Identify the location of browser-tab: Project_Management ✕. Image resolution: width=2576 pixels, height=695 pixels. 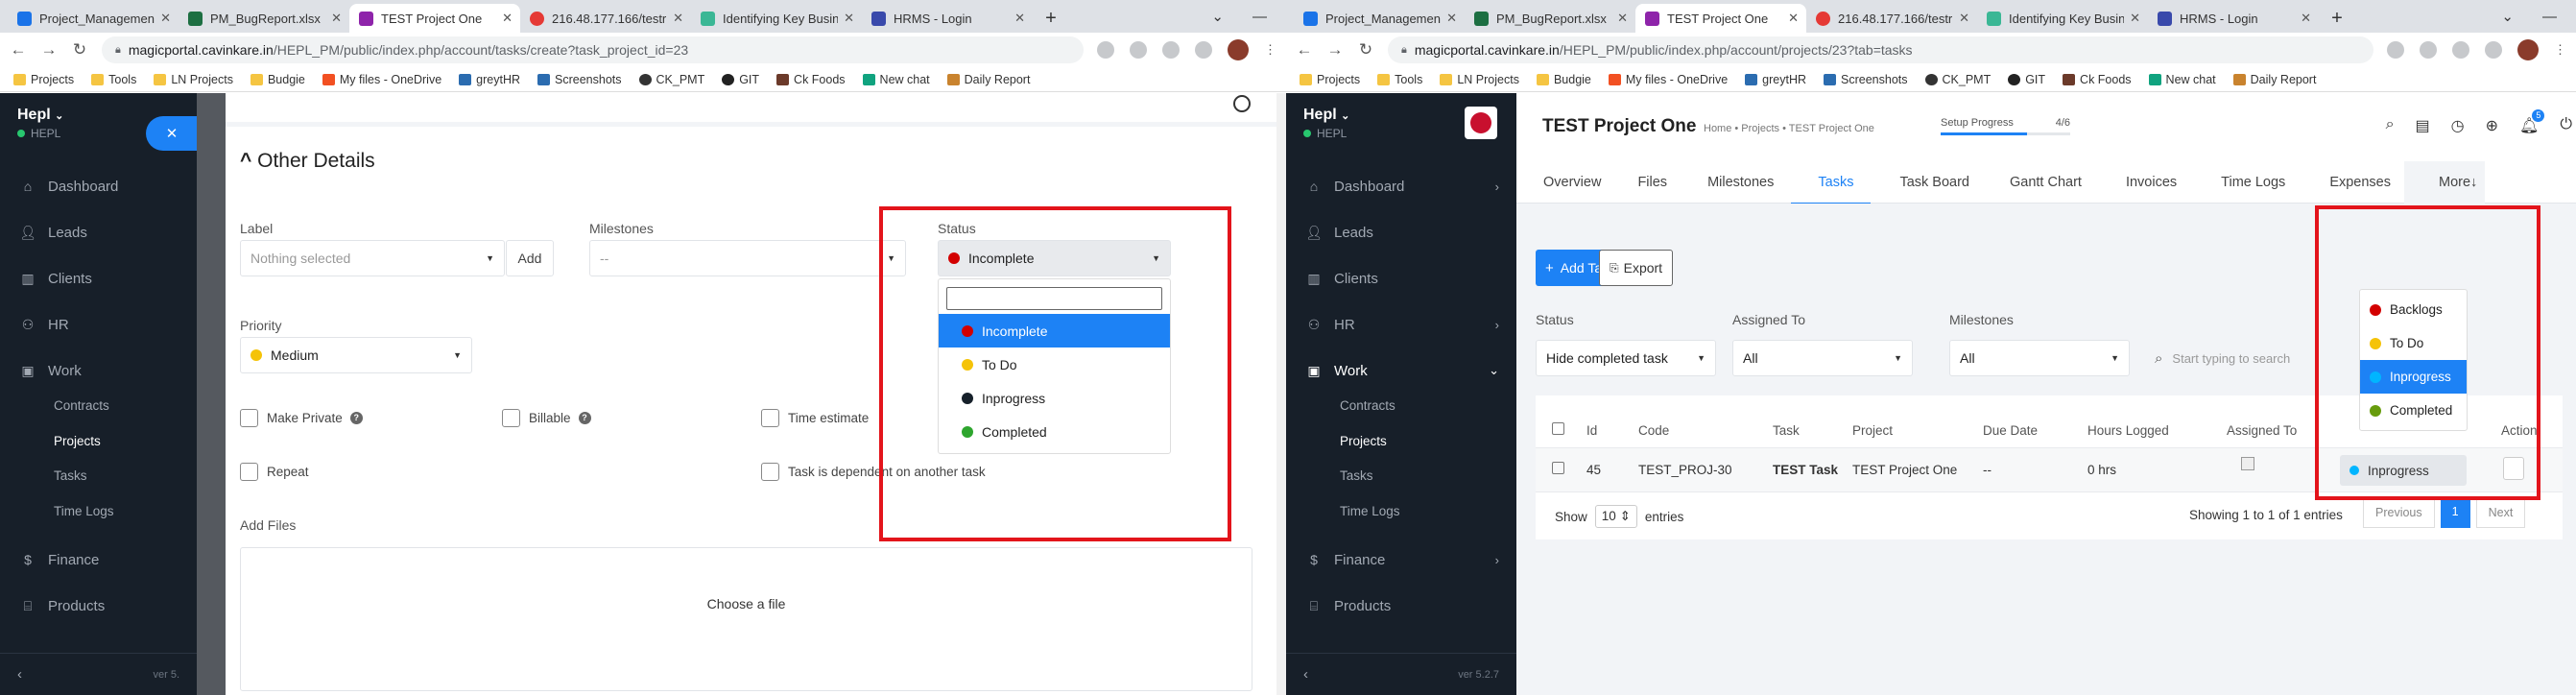
(93, 18).